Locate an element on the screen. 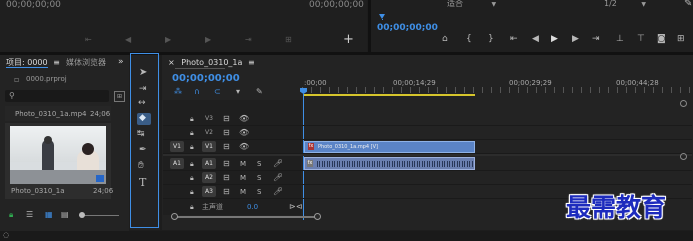 The width and height of the screenshot is (693, 241). add-marker-icon: ▾ is located at coordinates (238, 91).